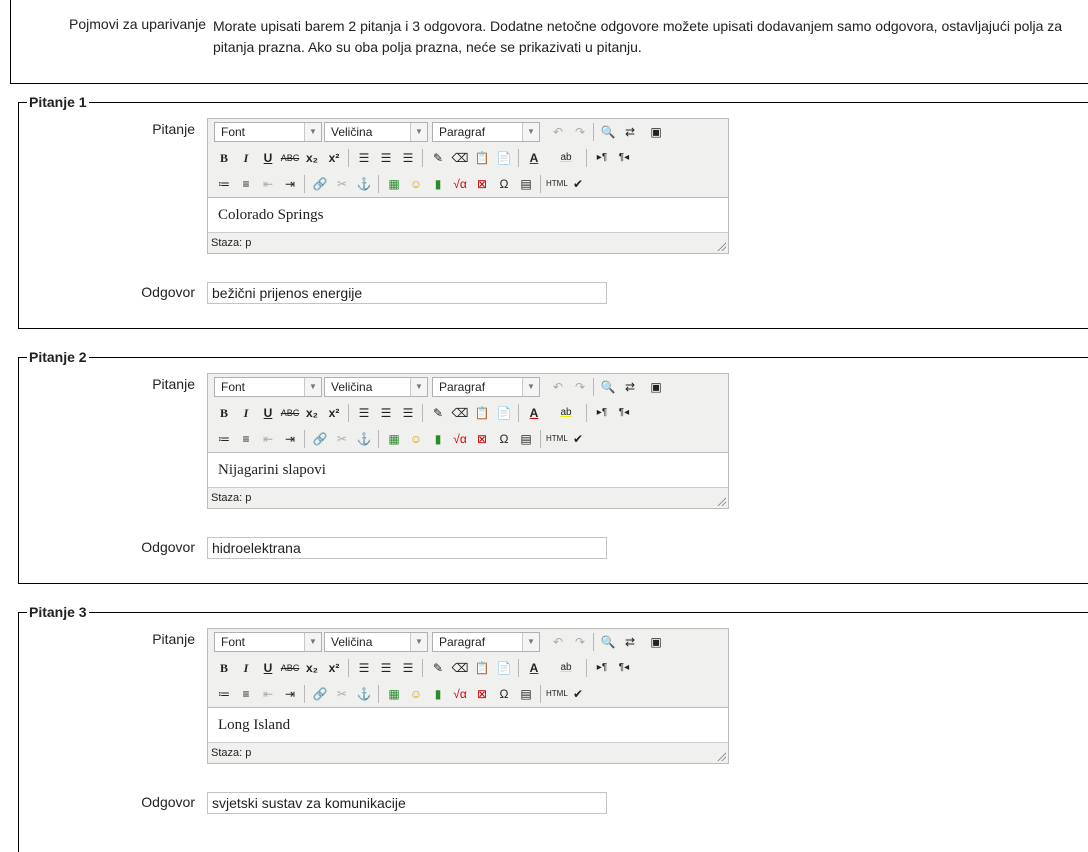 The height and width of the screenshot is (852, 1088). What do you see at coordinates (468, 215) in the screenshot?
I see `editor-content: Colorado Springs` at bounding box center [468, 215].